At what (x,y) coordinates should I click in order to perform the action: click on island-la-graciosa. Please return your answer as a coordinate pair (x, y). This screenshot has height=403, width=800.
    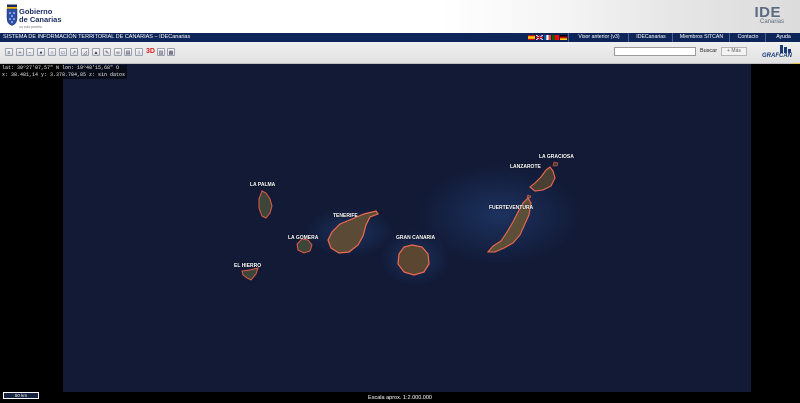
    Looking at the image, I should click on (555, 164).